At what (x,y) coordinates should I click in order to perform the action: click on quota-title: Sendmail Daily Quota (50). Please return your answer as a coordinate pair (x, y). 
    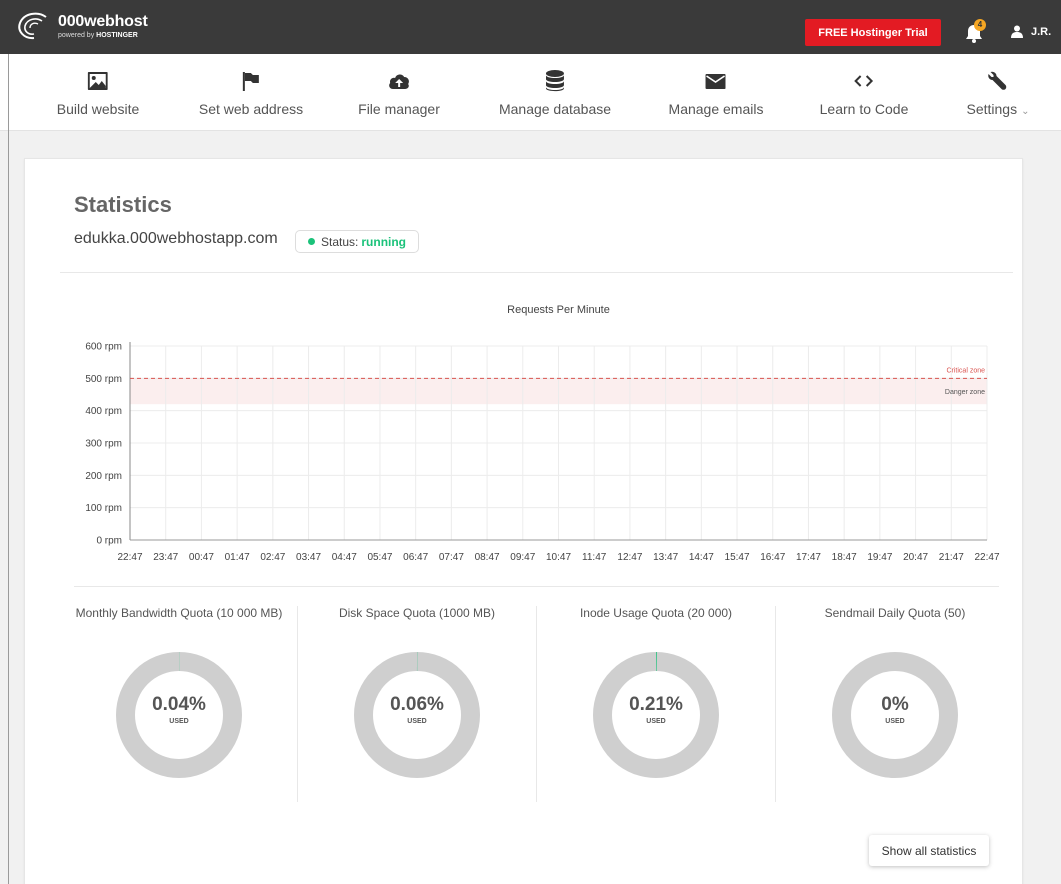
    Looking at the image, I should click on (895, 613).